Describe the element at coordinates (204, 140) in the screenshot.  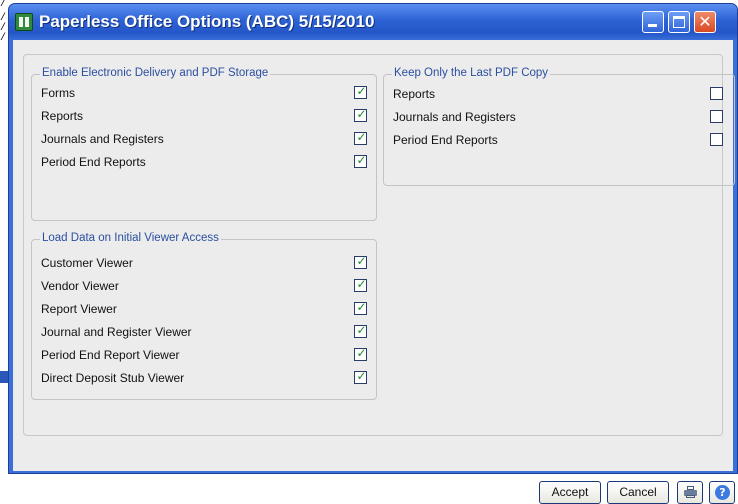
I see `option-row-delivery: Journals and Registers ✓` at that location.